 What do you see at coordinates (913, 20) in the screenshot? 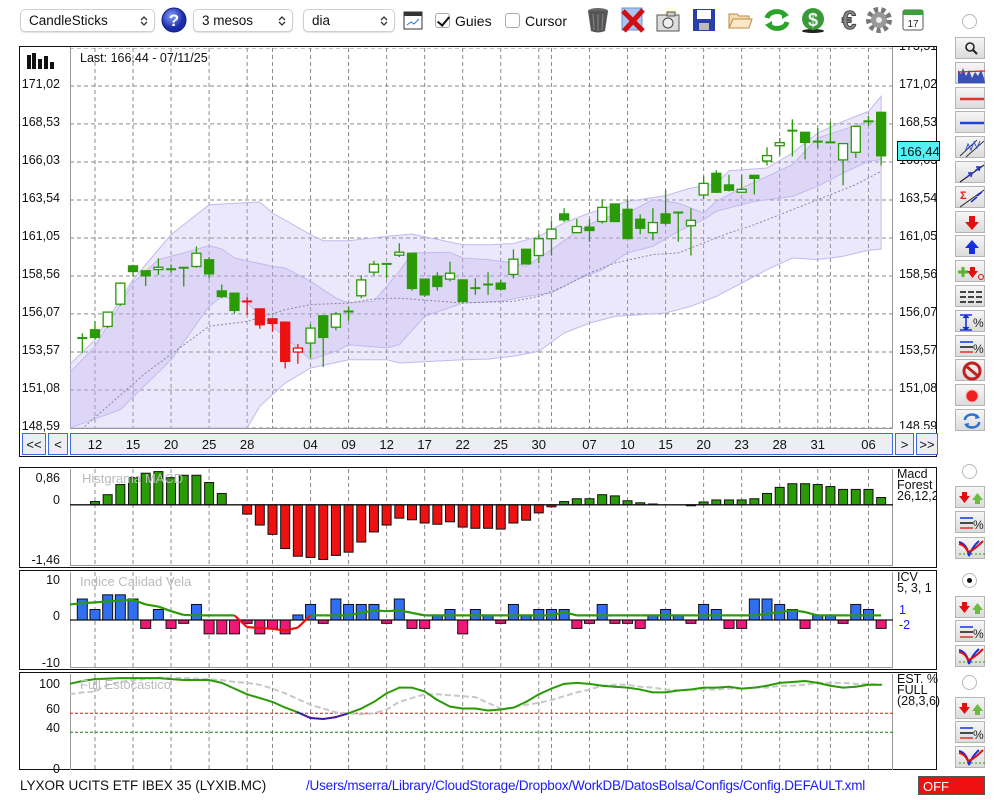
I see `calendar-button: 17` at bounding box center [913, 20].